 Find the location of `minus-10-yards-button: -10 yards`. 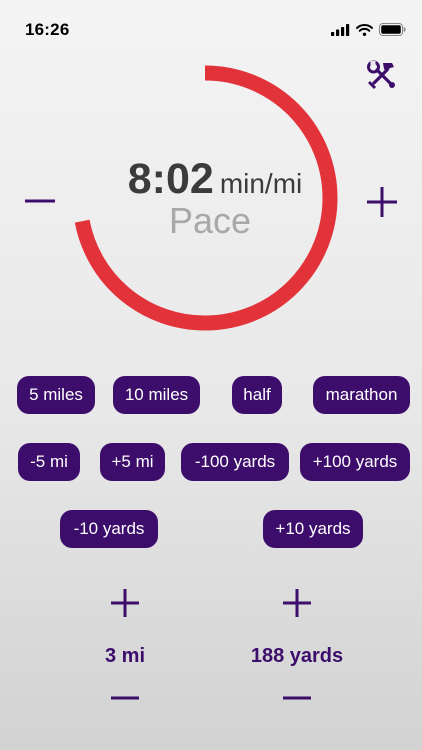

minus-10-yards-button: -10 yards is located at coordinates (109, 529).